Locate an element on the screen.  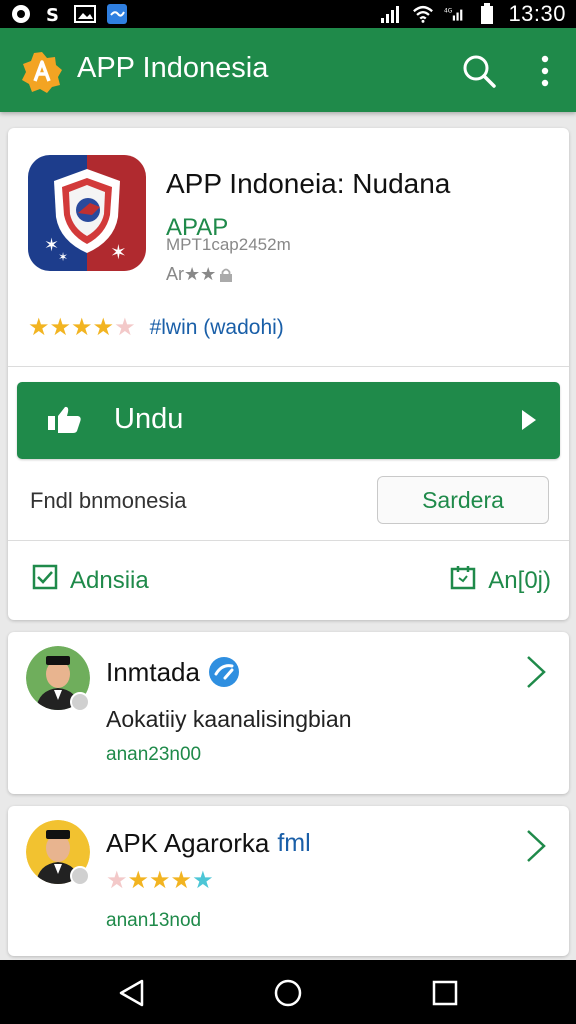
thumbs-up-icon is located at coordinates (65, 420).